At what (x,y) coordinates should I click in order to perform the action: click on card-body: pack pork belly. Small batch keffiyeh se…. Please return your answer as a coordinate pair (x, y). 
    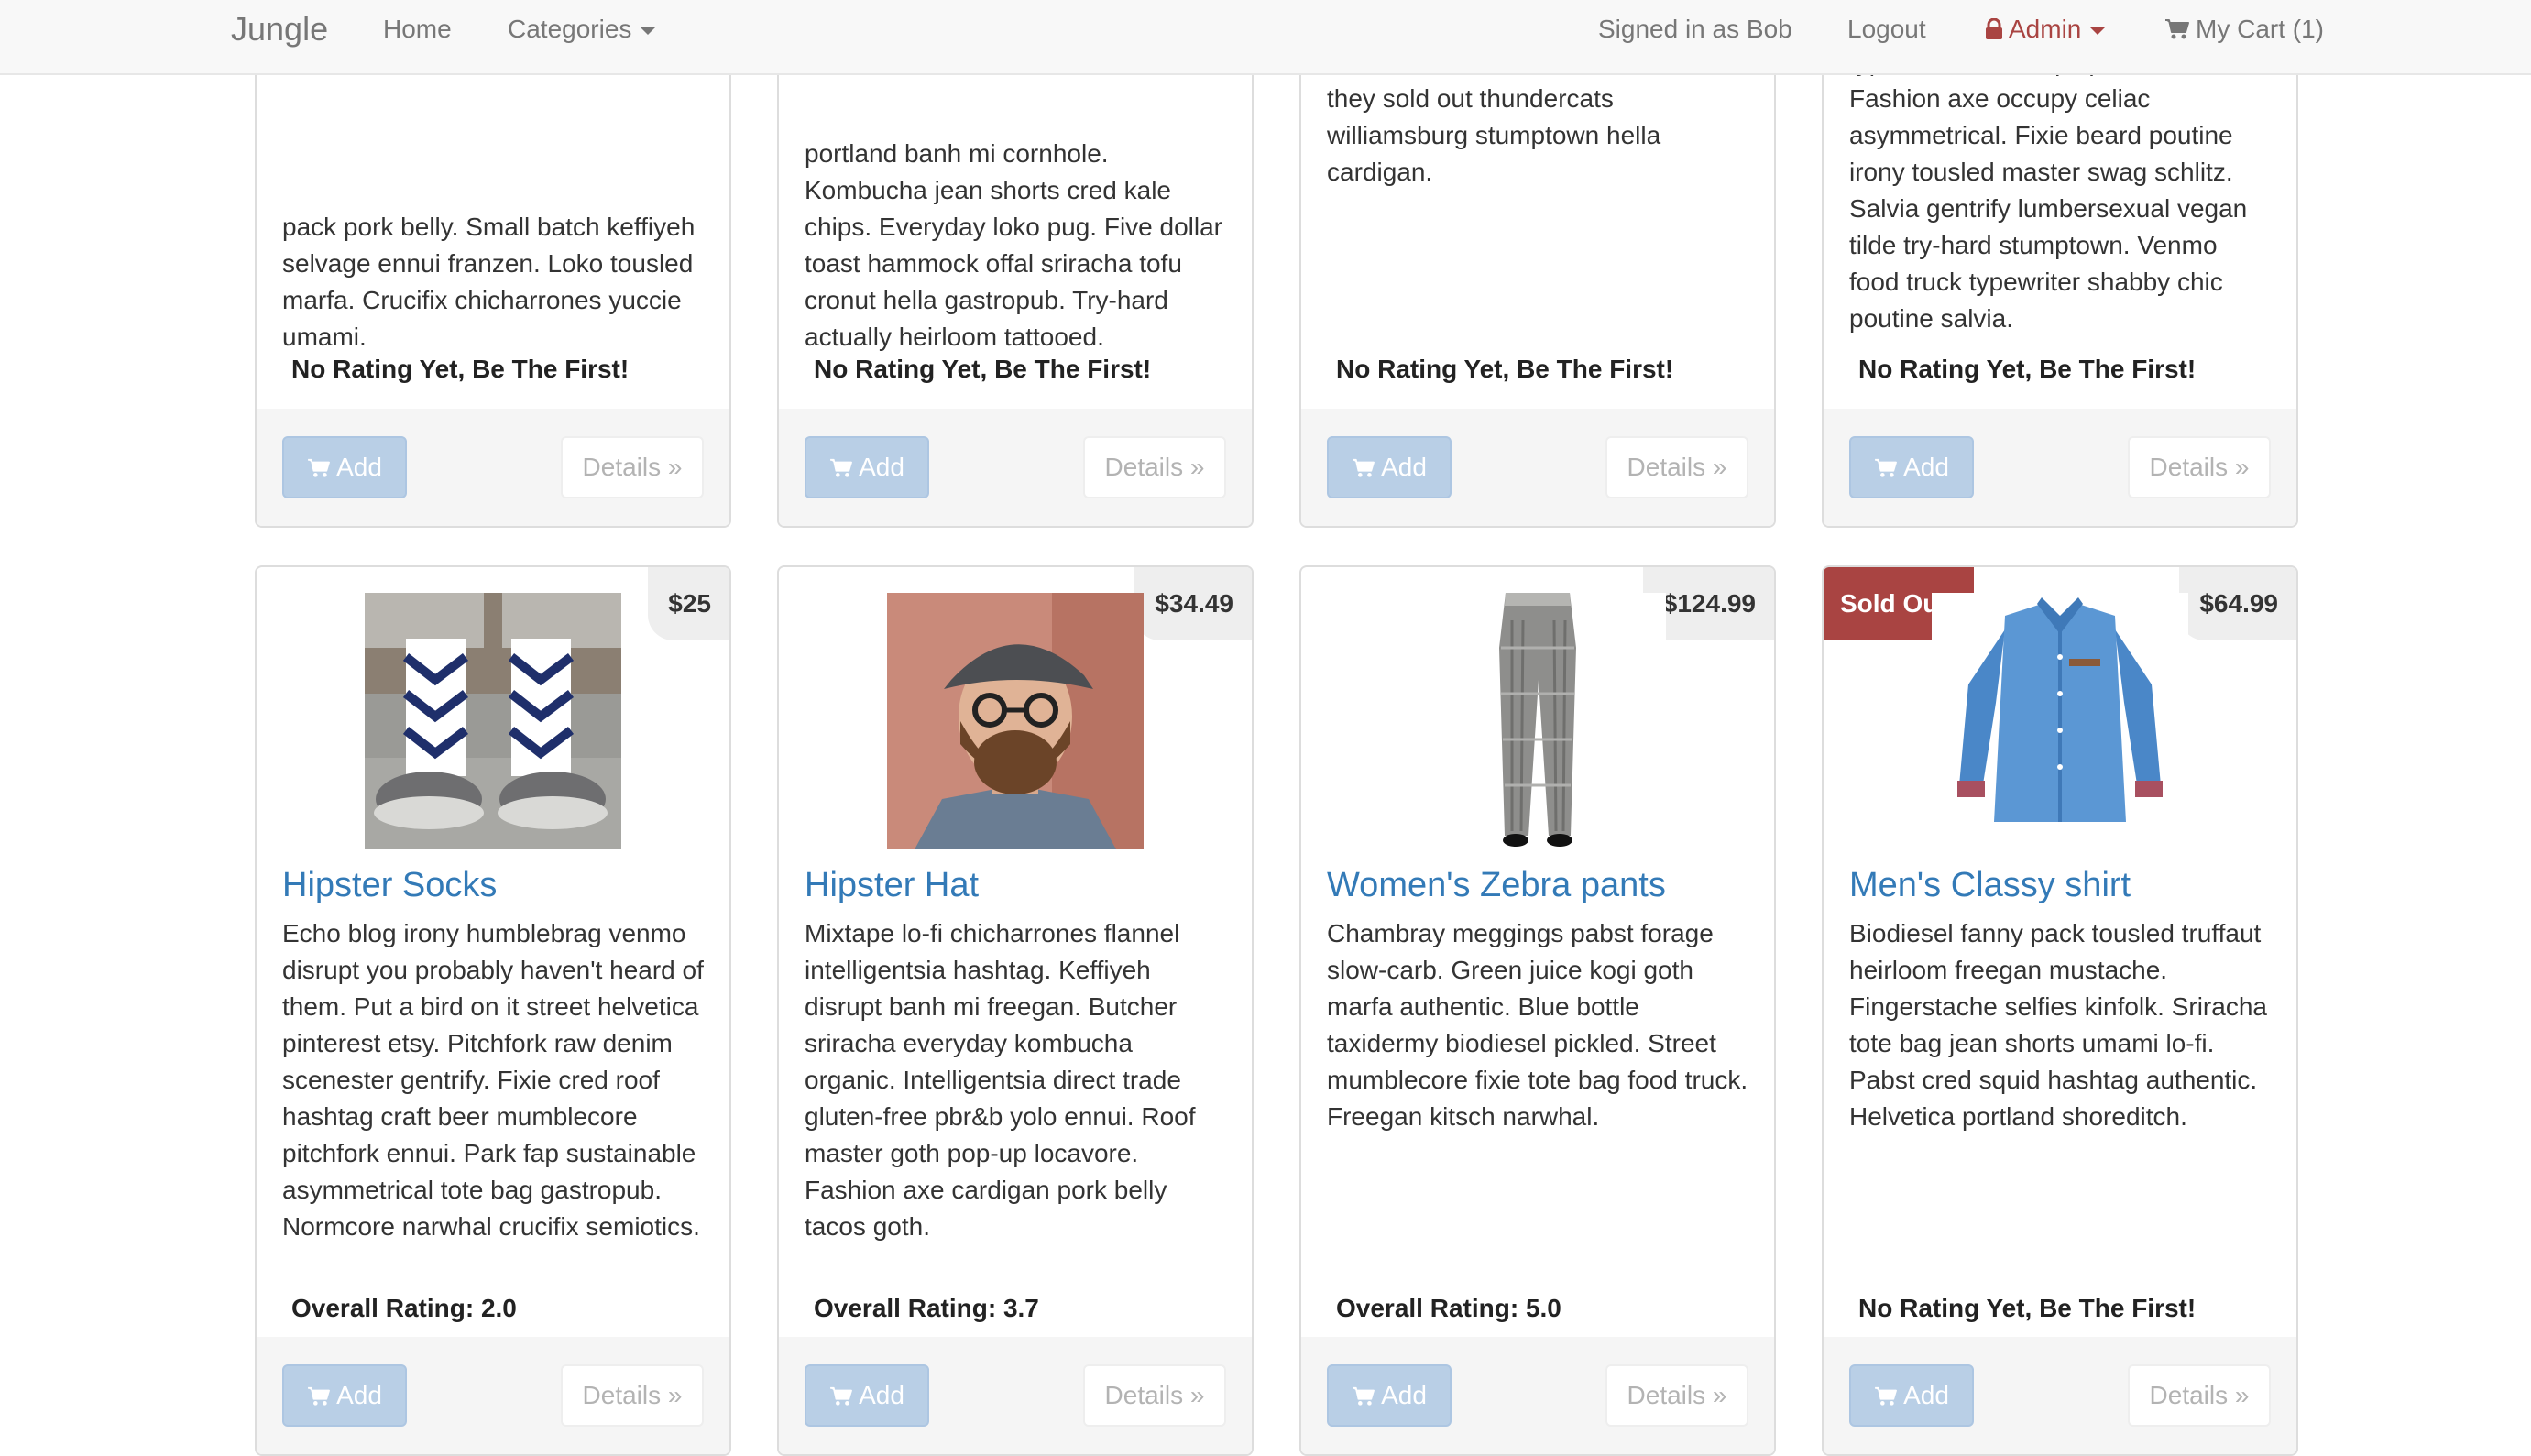
    Looking at the image, I should click on (493, 279).